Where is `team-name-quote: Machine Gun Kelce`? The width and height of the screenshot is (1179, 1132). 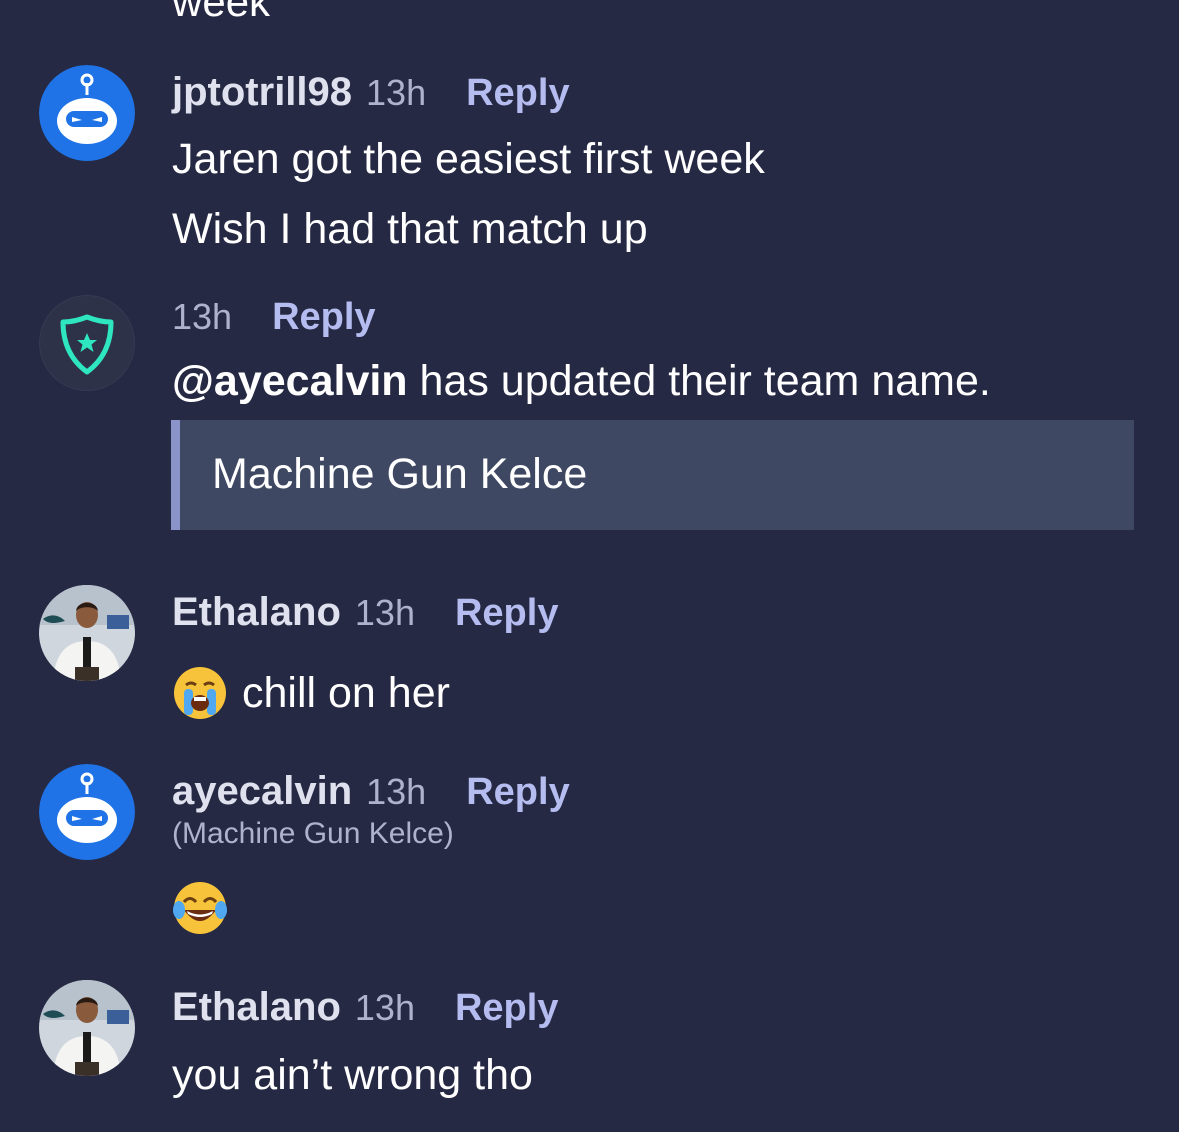 team-name-quote: Machine Gun Kelce is located at coordinates (652, 475).